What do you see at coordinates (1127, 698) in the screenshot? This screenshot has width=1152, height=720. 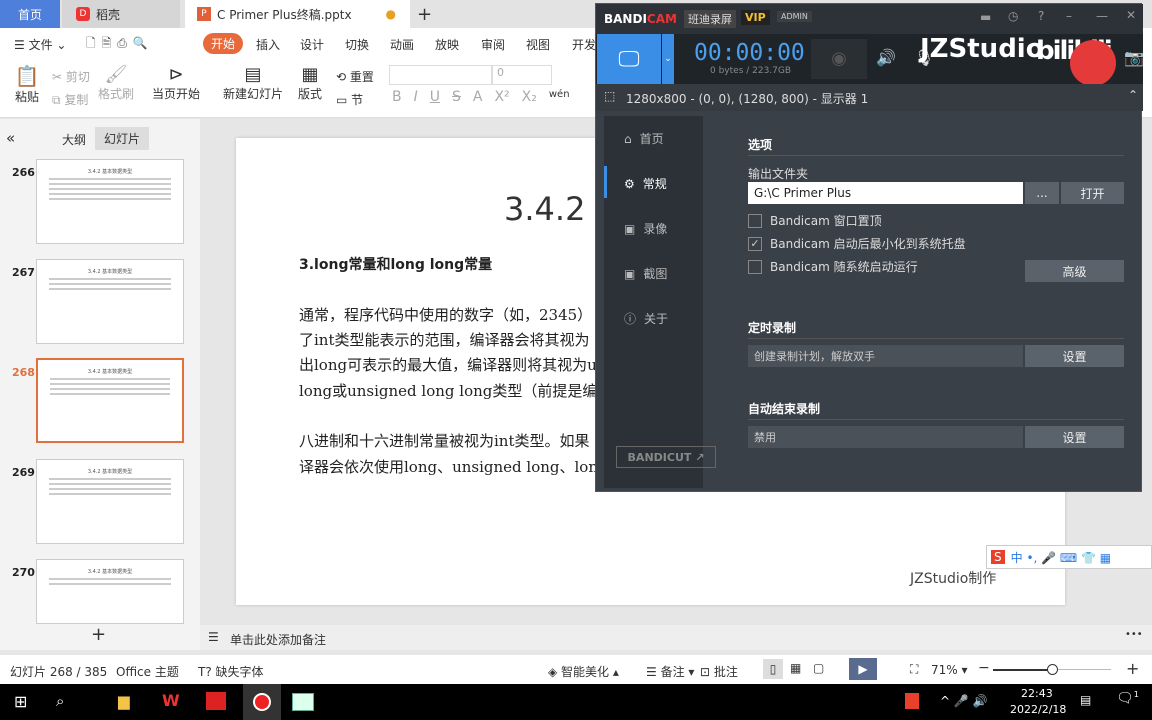 I see `notification-icon: 🗨1` at bounding box center [1127, 698].